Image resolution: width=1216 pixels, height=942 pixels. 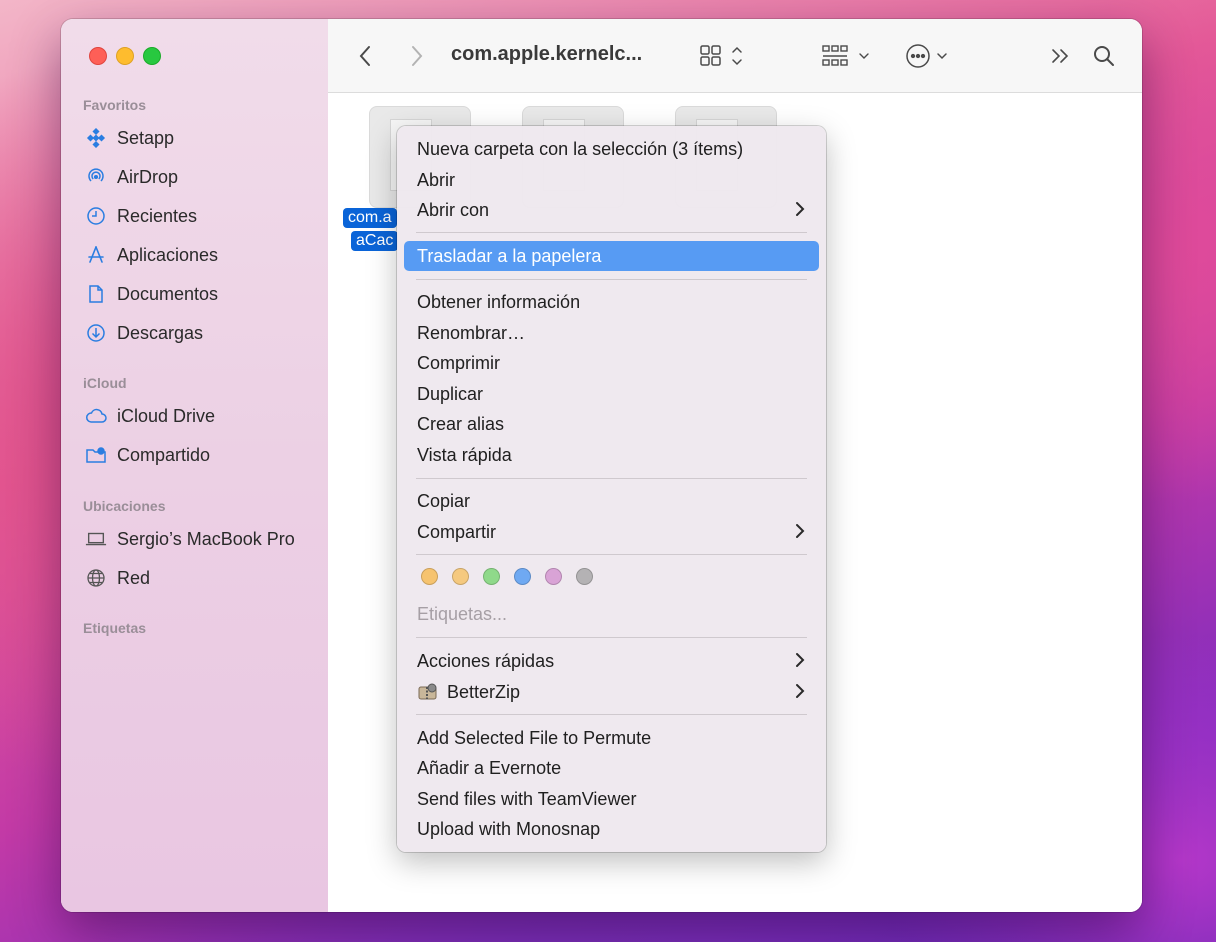 I want to click on sidebar-item-airdrop: AirDrop, so click(x=131, y=177).